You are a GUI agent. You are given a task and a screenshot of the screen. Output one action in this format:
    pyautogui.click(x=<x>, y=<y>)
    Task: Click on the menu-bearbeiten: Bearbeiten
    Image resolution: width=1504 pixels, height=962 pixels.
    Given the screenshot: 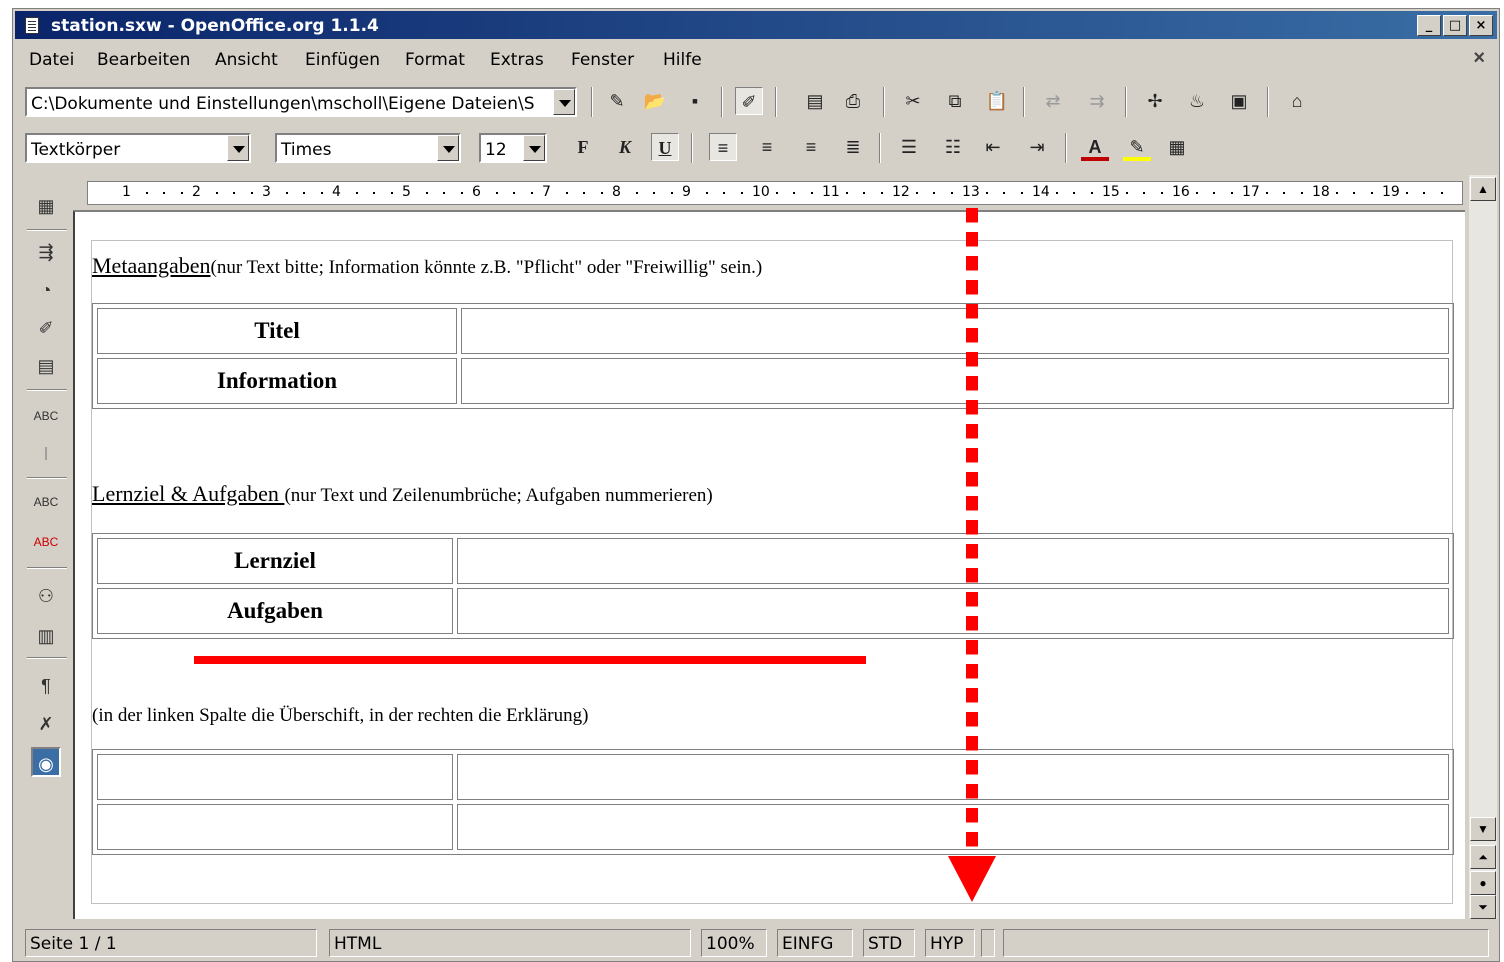 What is the action you would take?
    pyautogui.click(x=143, y=60)
    